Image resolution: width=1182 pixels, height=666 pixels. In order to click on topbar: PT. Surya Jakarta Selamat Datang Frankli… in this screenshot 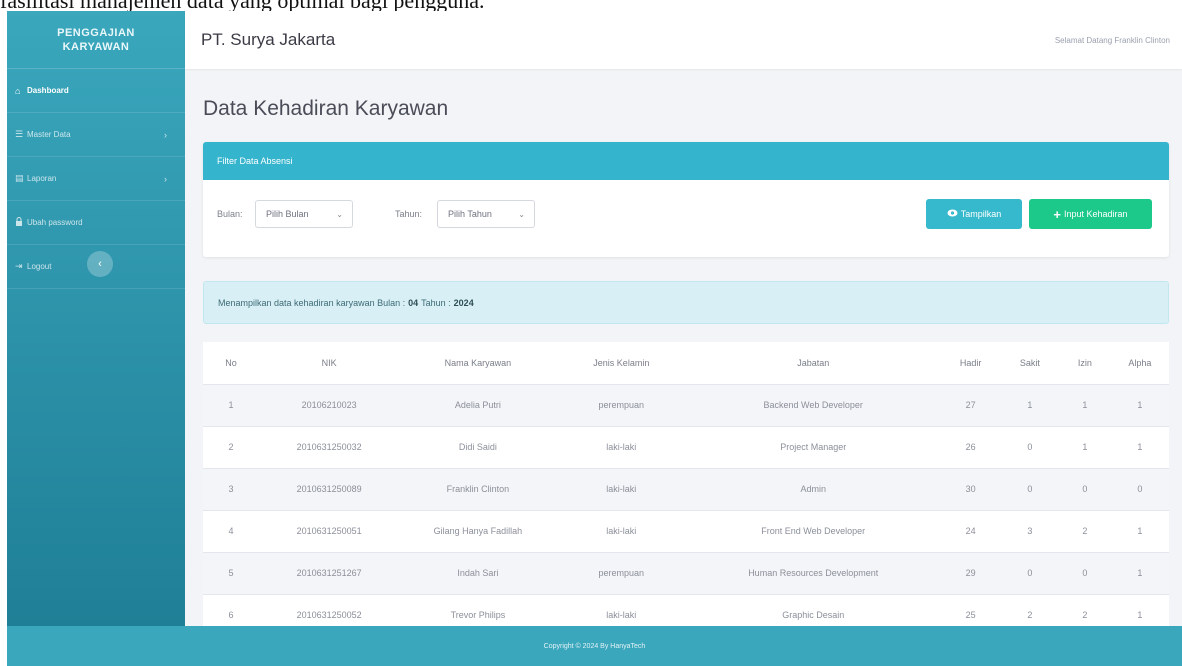, I will do `click(683, 40)`.